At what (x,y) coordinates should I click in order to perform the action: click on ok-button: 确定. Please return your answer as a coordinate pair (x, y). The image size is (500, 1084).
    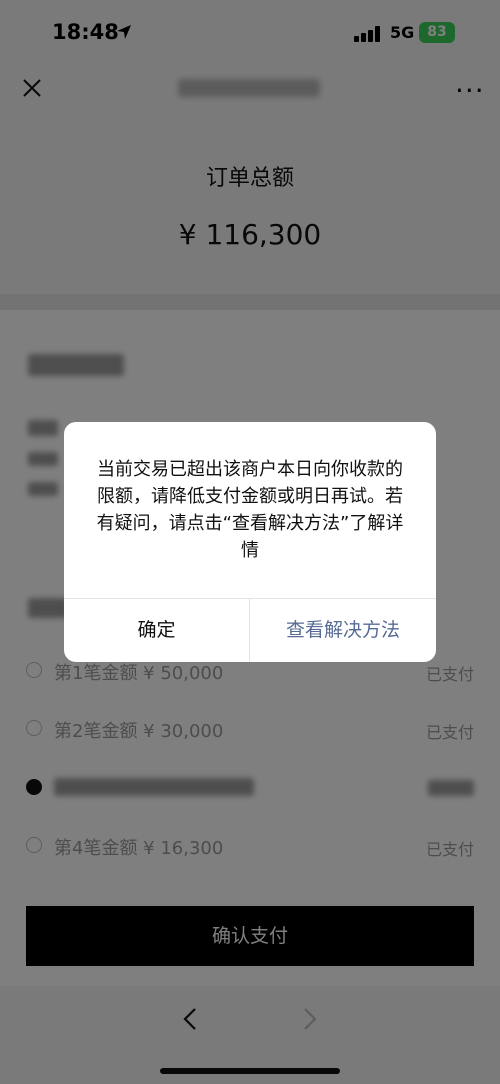
    Looking at the image, I should click on (156, 630).